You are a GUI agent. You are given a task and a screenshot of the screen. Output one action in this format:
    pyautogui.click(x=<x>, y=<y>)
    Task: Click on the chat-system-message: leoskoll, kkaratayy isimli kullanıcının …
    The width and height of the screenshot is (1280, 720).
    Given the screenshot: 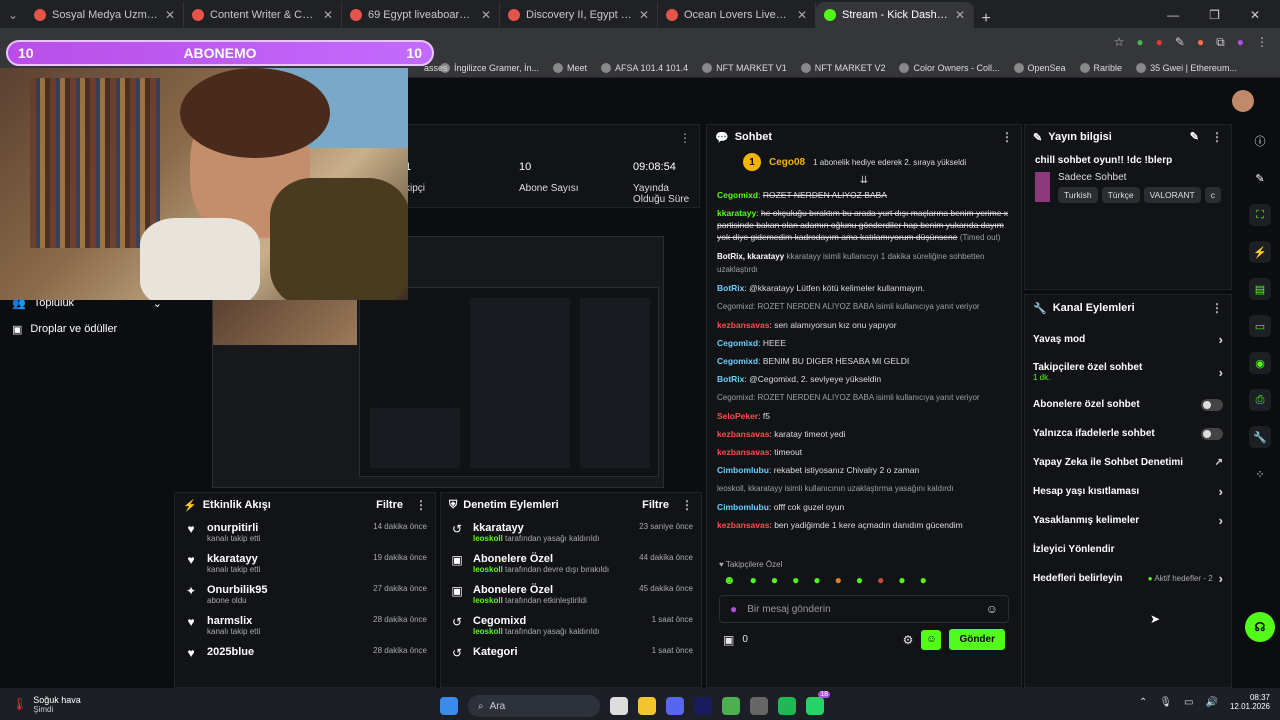 What is the action you would take?
    pyautogui.click(x=864, y=488)
    